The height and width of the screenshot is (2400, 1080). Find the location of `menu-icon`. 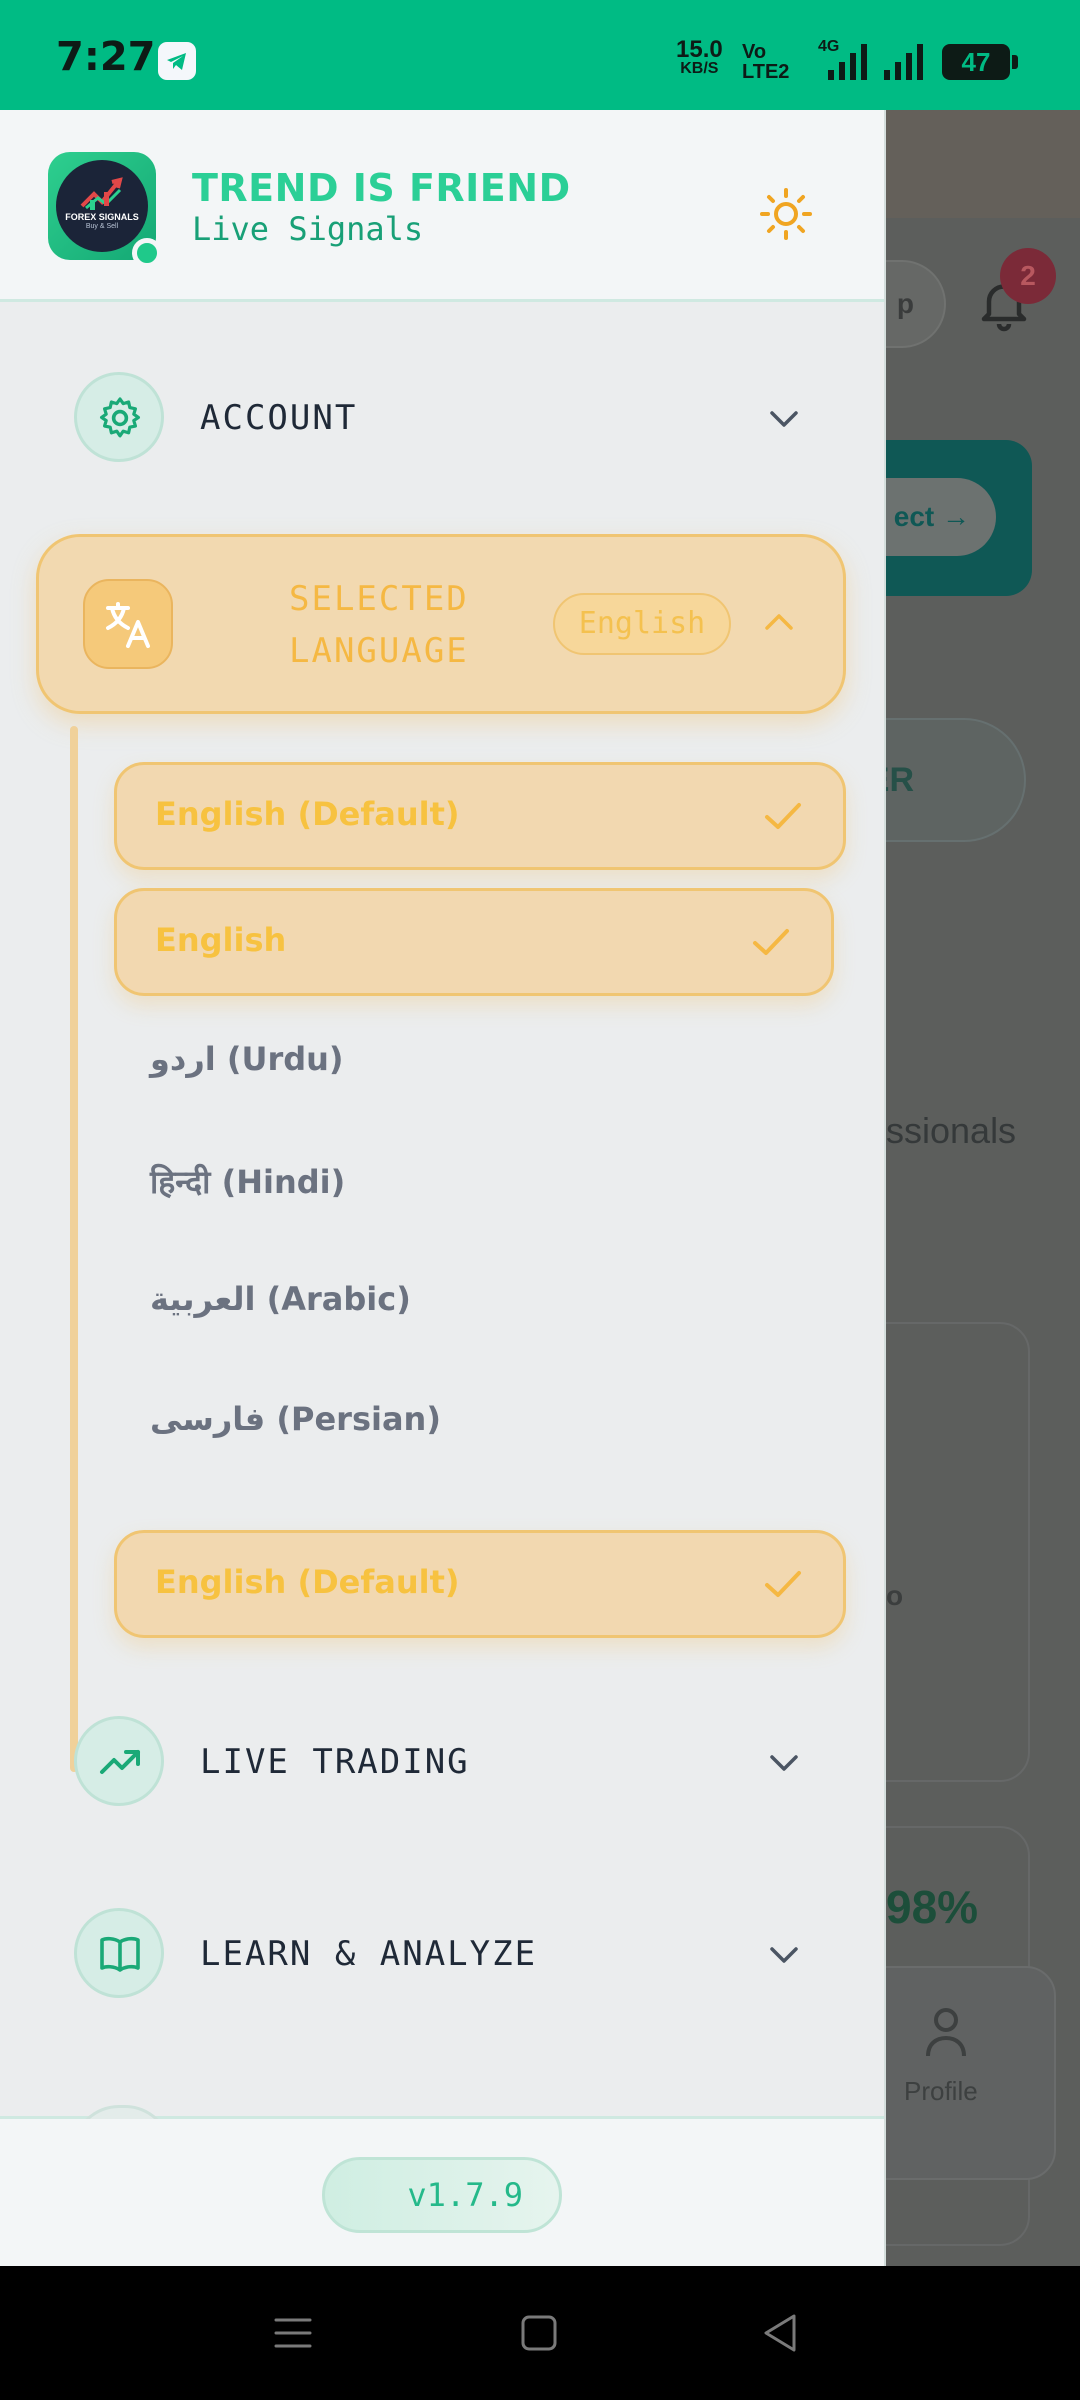

menu-icon is located at coordinates (293, 2333).